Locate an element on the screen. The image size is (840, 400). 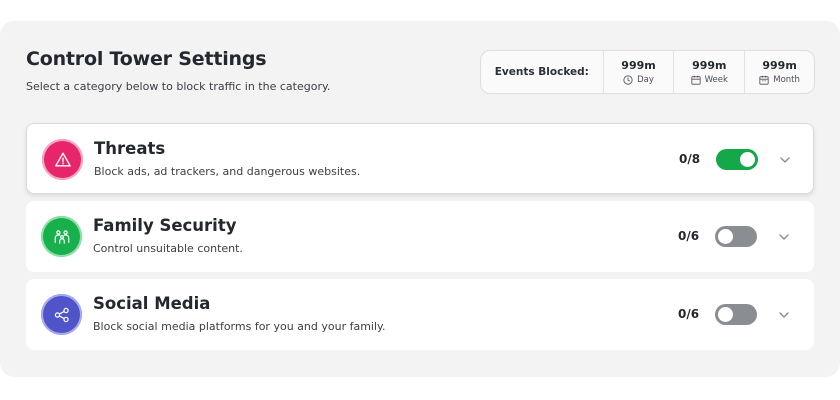
family-icon is located at coordinates (61, 236).